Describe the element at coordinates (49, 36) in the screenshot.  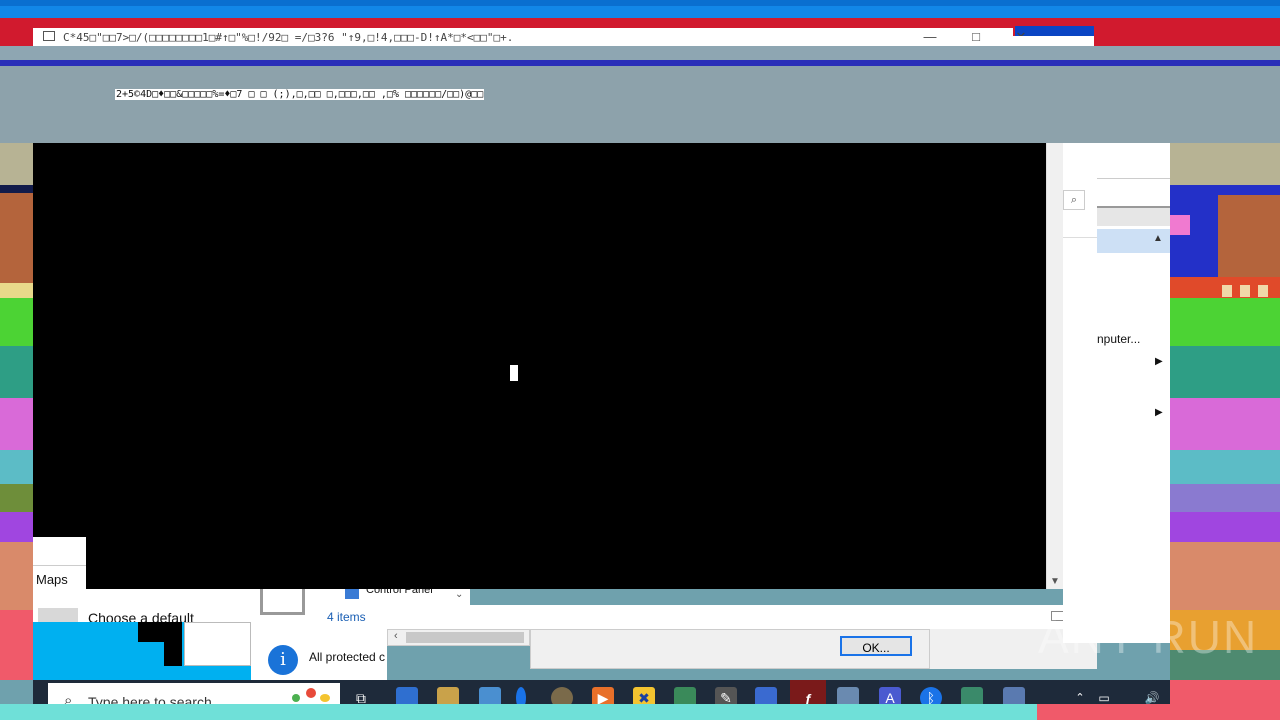
I see `console-window-icon` at that location.